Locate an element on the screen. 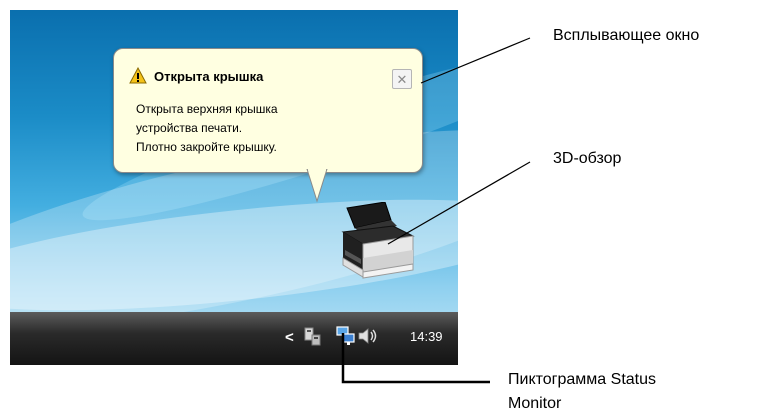  balloon-message-line: Плотно закройте крышку. is located at coordinates (206, 147).